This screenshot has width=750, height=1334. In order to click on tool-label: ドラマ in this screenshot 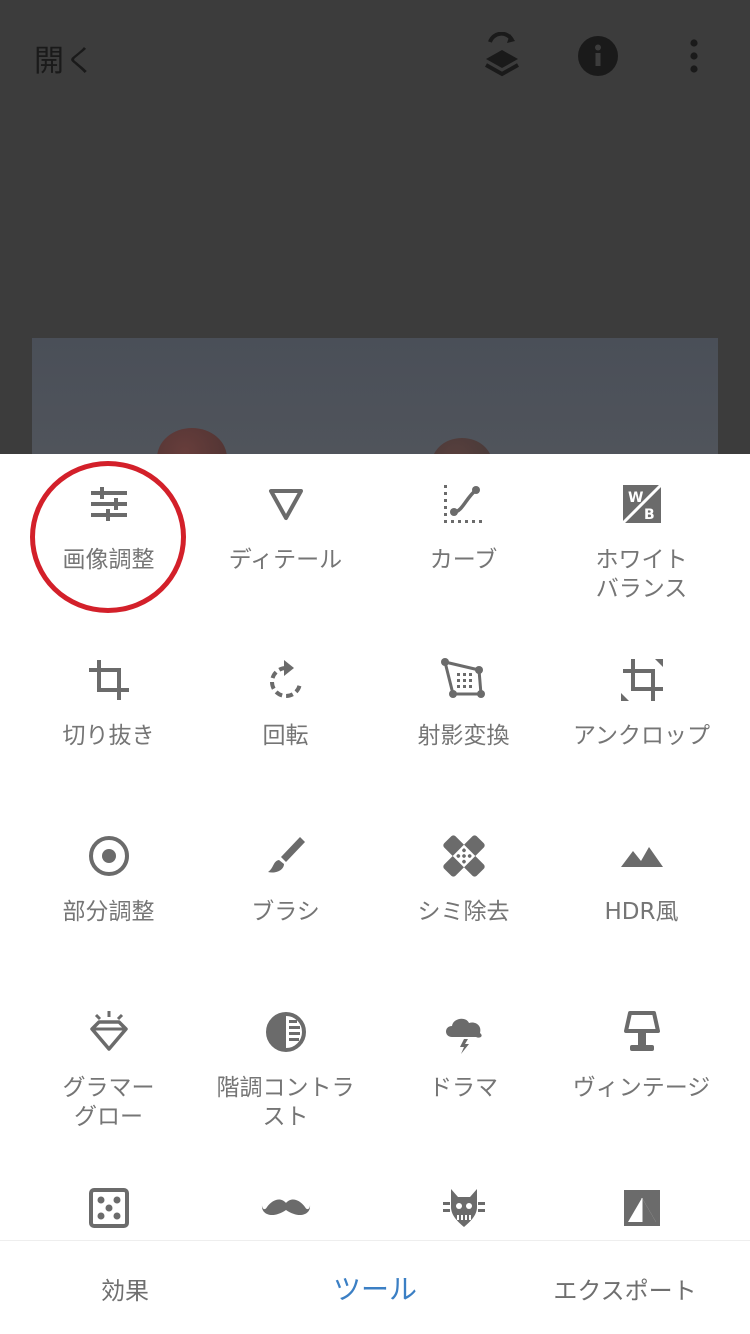, I will do `click(463, 1088)`.